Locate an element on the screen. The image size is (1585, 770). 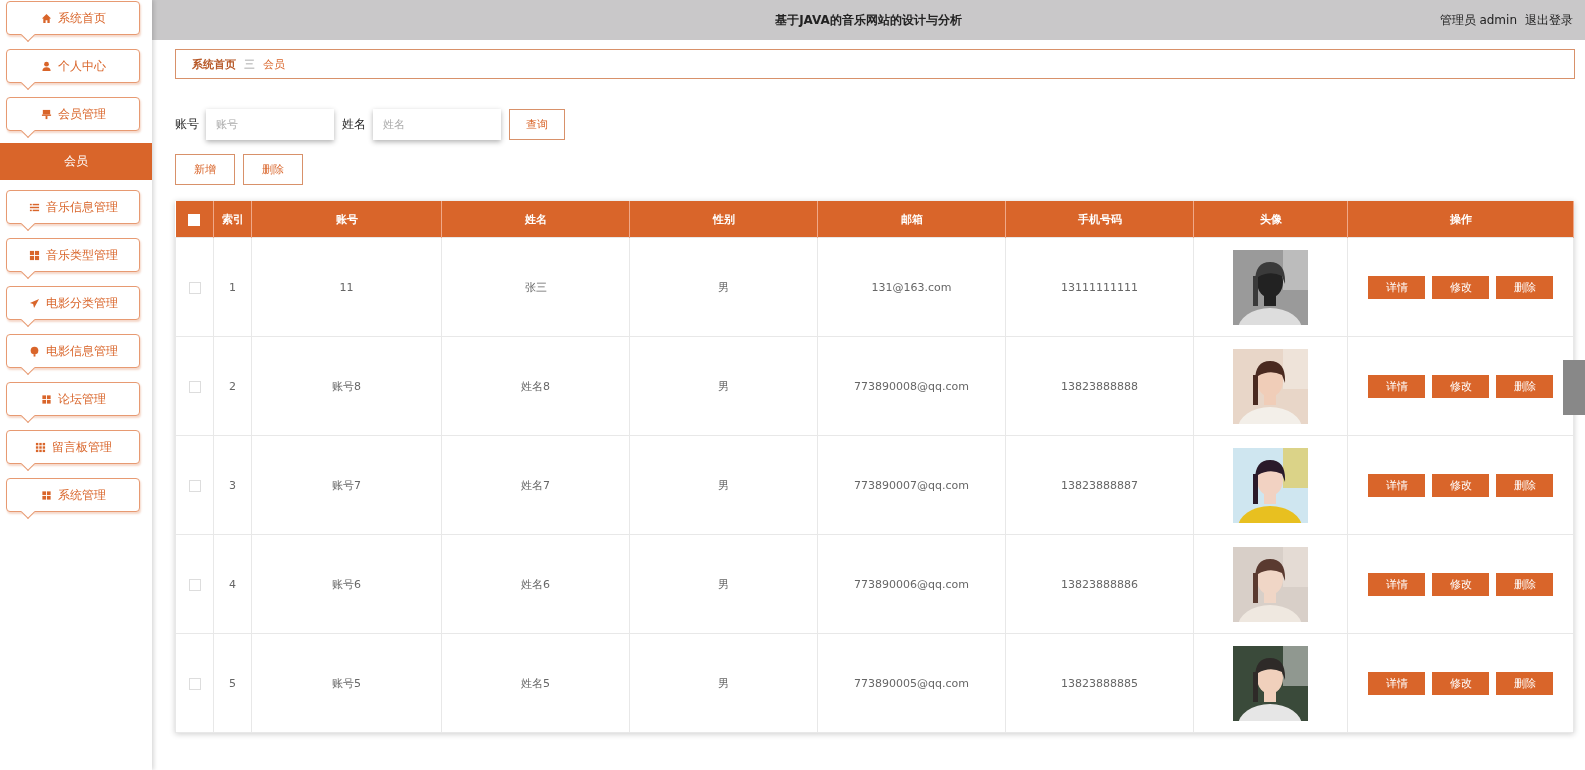
scrollbar-thumb is located at coordinates (1574, 387).